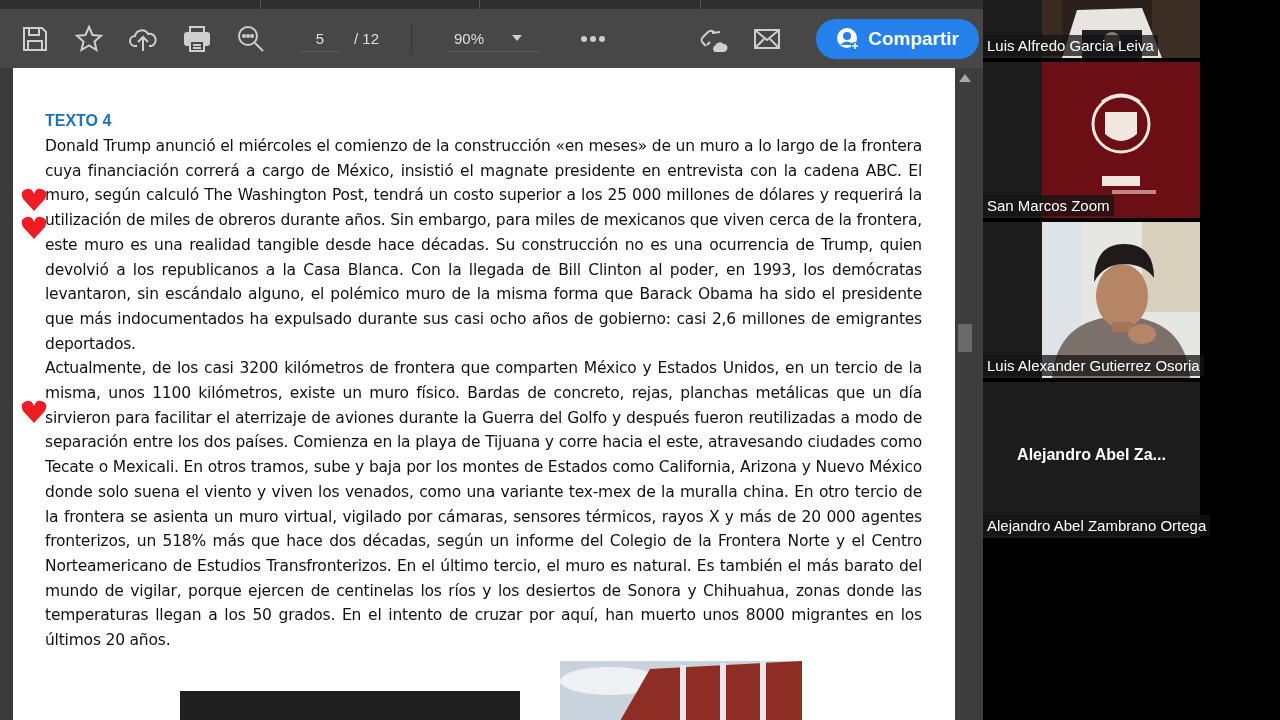 This screenshot has width=1280, height=720. Describe the element at coordinates (320, 38) in the screenshot. I see `page-number-field: 5` at that location.